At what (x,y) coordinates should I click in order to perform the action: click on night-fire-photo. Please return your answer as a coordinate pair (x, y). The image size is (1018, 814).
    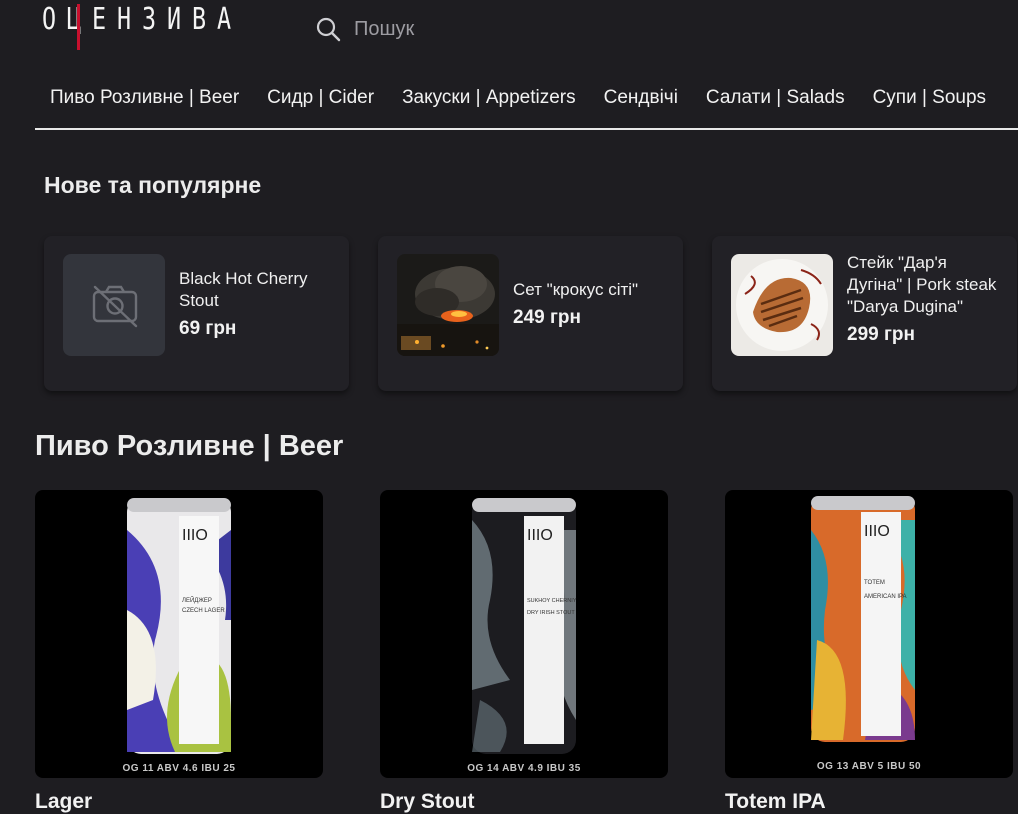
    Looking at the image, I should click on (448, 305).